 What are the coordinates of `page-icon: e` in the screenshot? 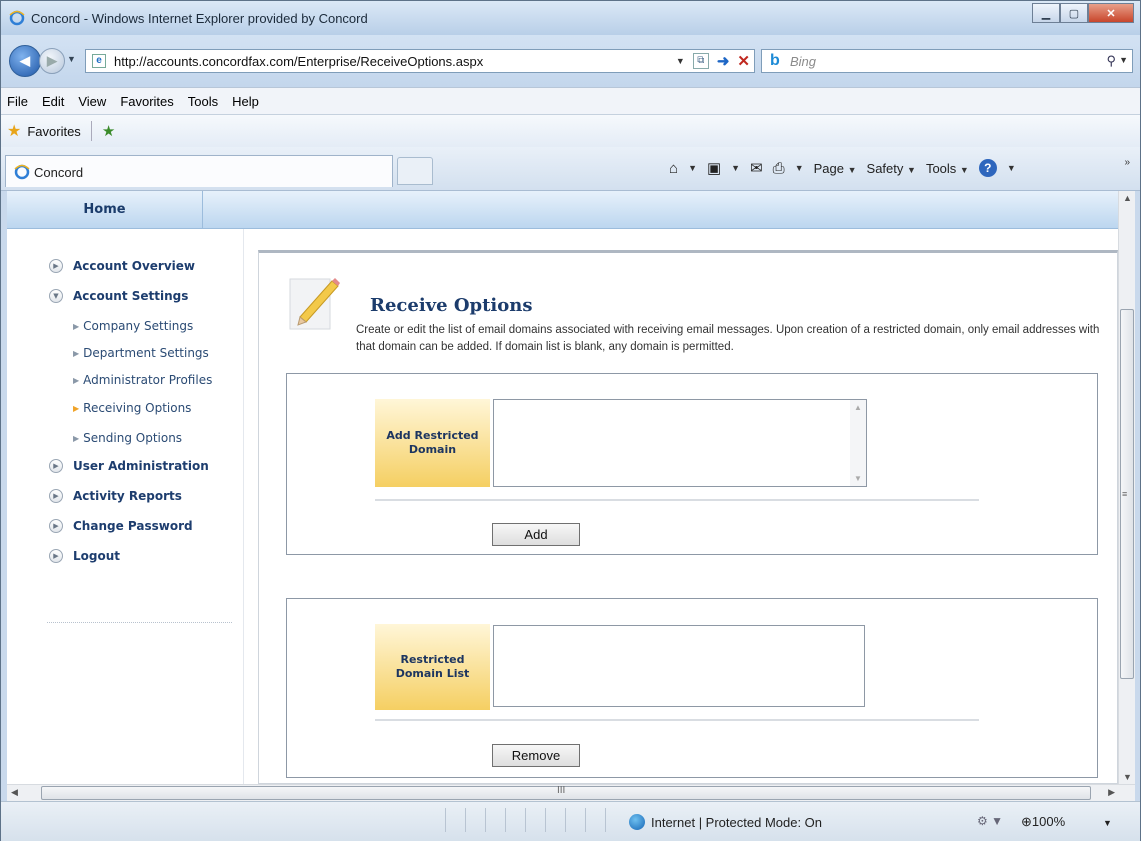 It's located at (99, 61).